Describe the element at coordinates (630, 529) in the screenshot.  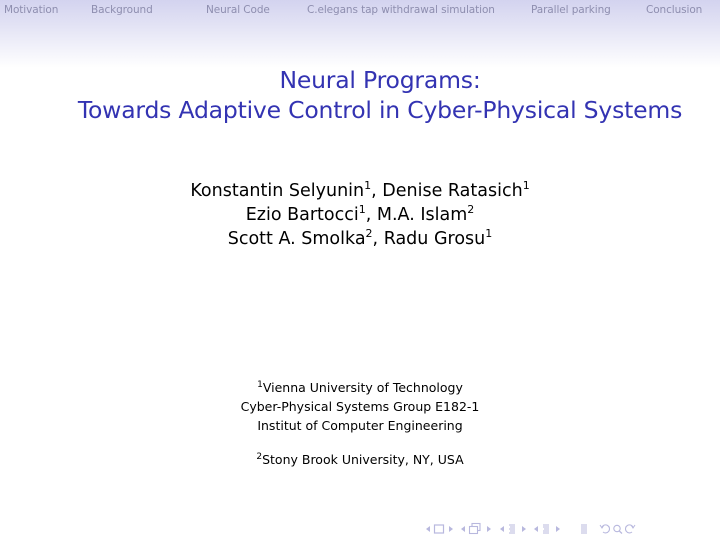
I see `forward-icon` at that location.